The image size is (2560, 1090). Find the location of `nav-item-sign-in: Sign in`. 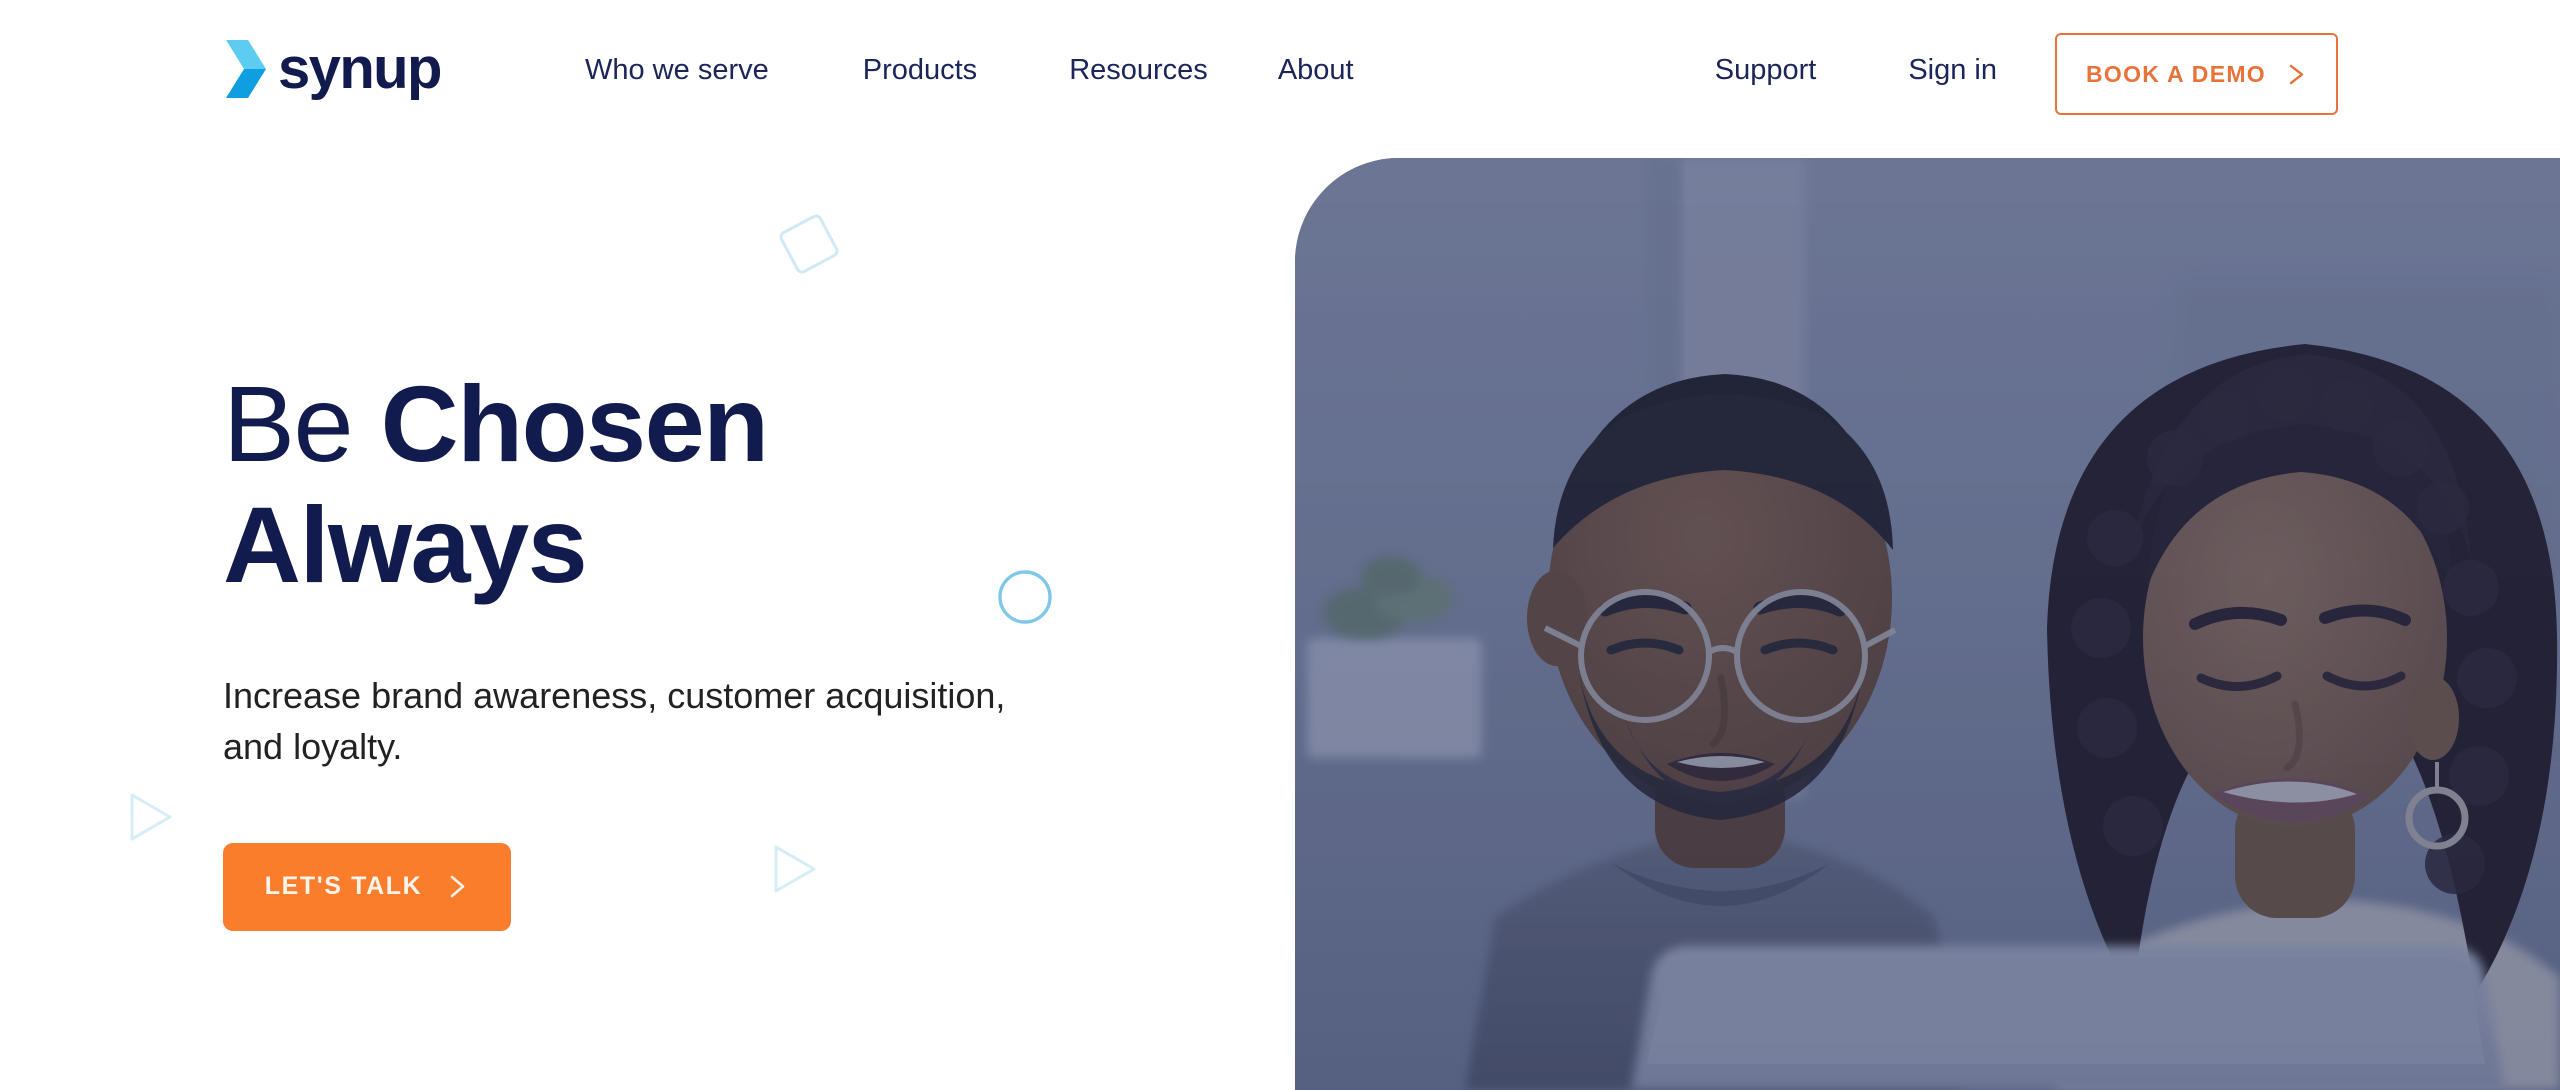

nav-item-sign-in: Sign in is located at coordinates (1952, 70).